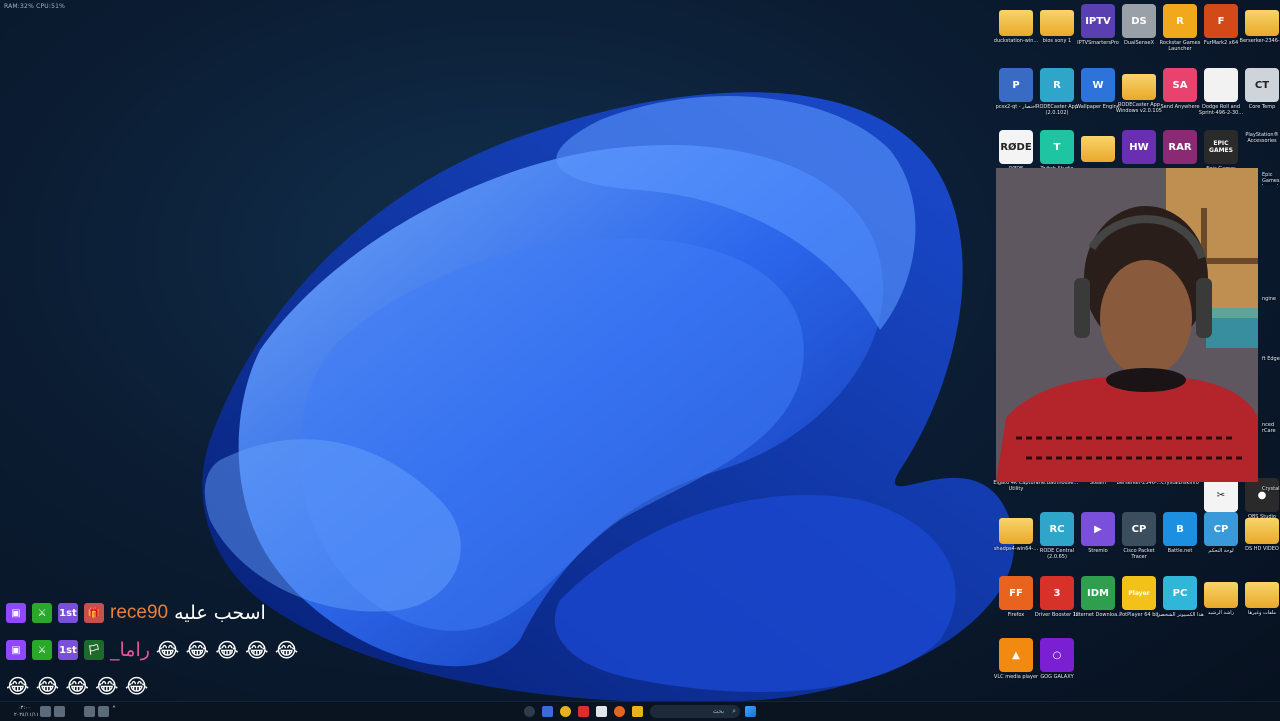  Describe the element at coordinates (1221, 495) in the screenshot. I see `app-icon: ✂` at that location.